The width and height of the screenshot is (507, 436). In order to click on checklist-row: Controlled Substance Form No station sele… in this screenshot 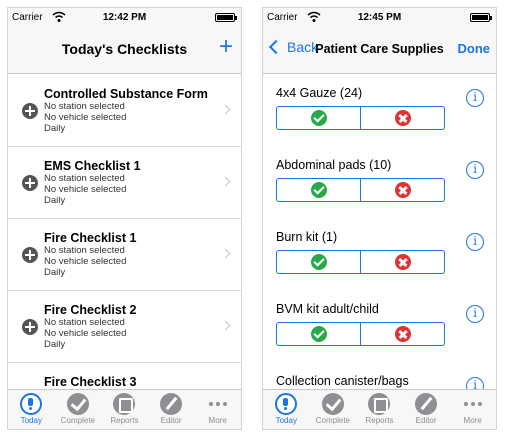, I will do `click(124, 111)`.